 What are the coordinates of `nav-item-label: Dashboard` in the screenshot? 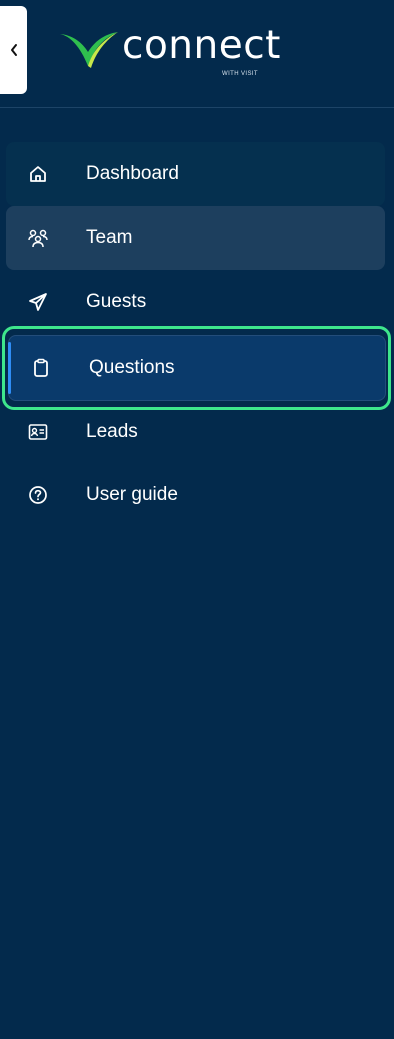 It's located at (132, 173).